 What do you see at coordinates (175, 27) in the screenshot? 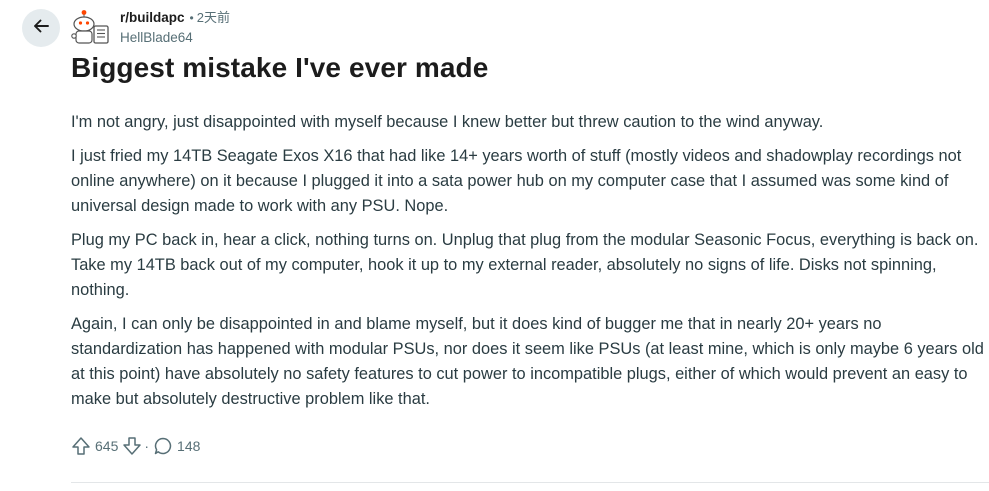
I see `post-meta: r/buildapc • 2天前 HellBlade64` at bounding box center [175, 27].